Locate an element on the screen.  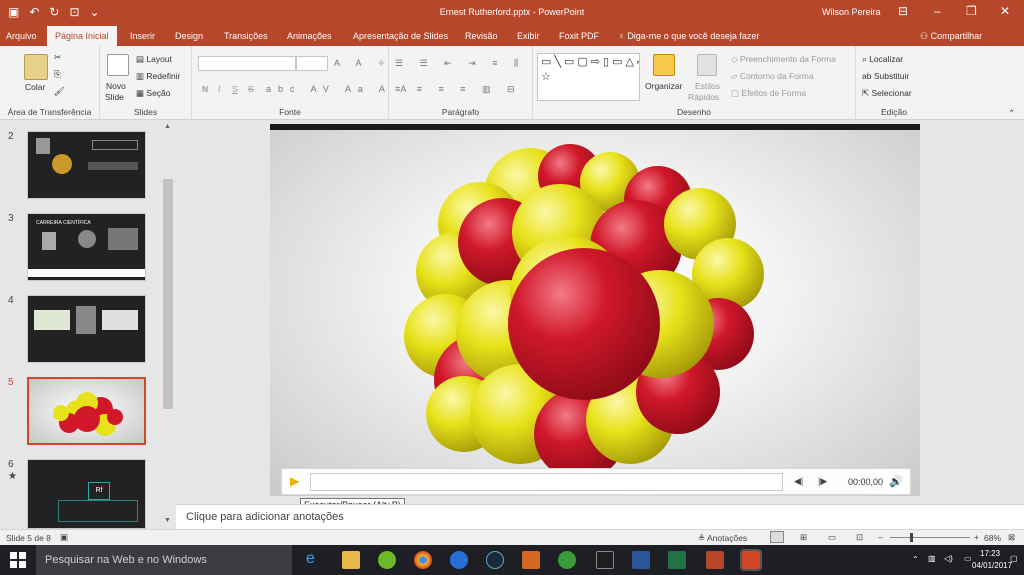
step-forward-icon: |▶ is located at coordinates (822, 481).